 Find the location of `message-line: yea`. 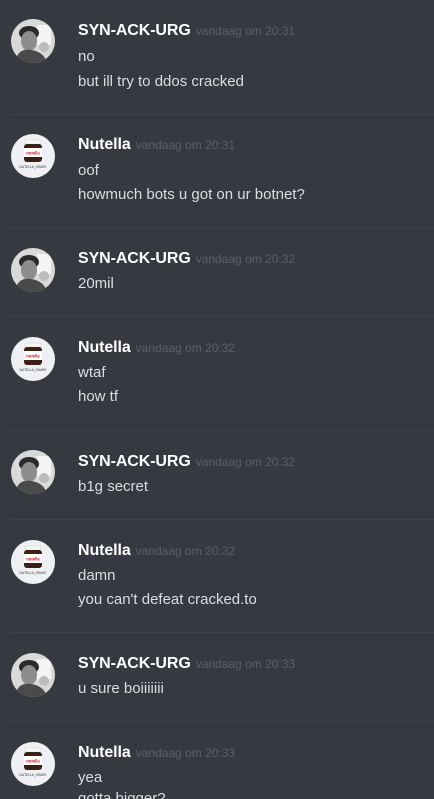

message-line: yea is located at coordinates (90, 777).